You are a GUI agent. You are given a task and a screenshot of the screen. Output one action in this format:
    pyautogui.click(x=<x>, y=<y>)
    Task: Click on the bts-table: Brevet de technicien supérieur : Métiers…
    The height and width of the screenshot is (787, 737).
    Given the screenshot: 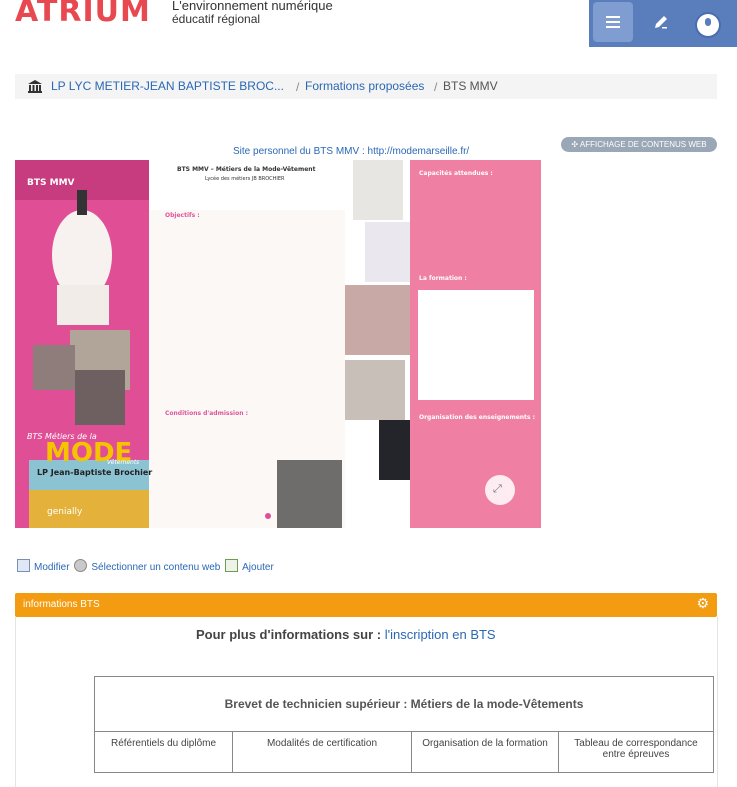 What is the action you would take?
    pyautogui.click(x=404, y=724)
    